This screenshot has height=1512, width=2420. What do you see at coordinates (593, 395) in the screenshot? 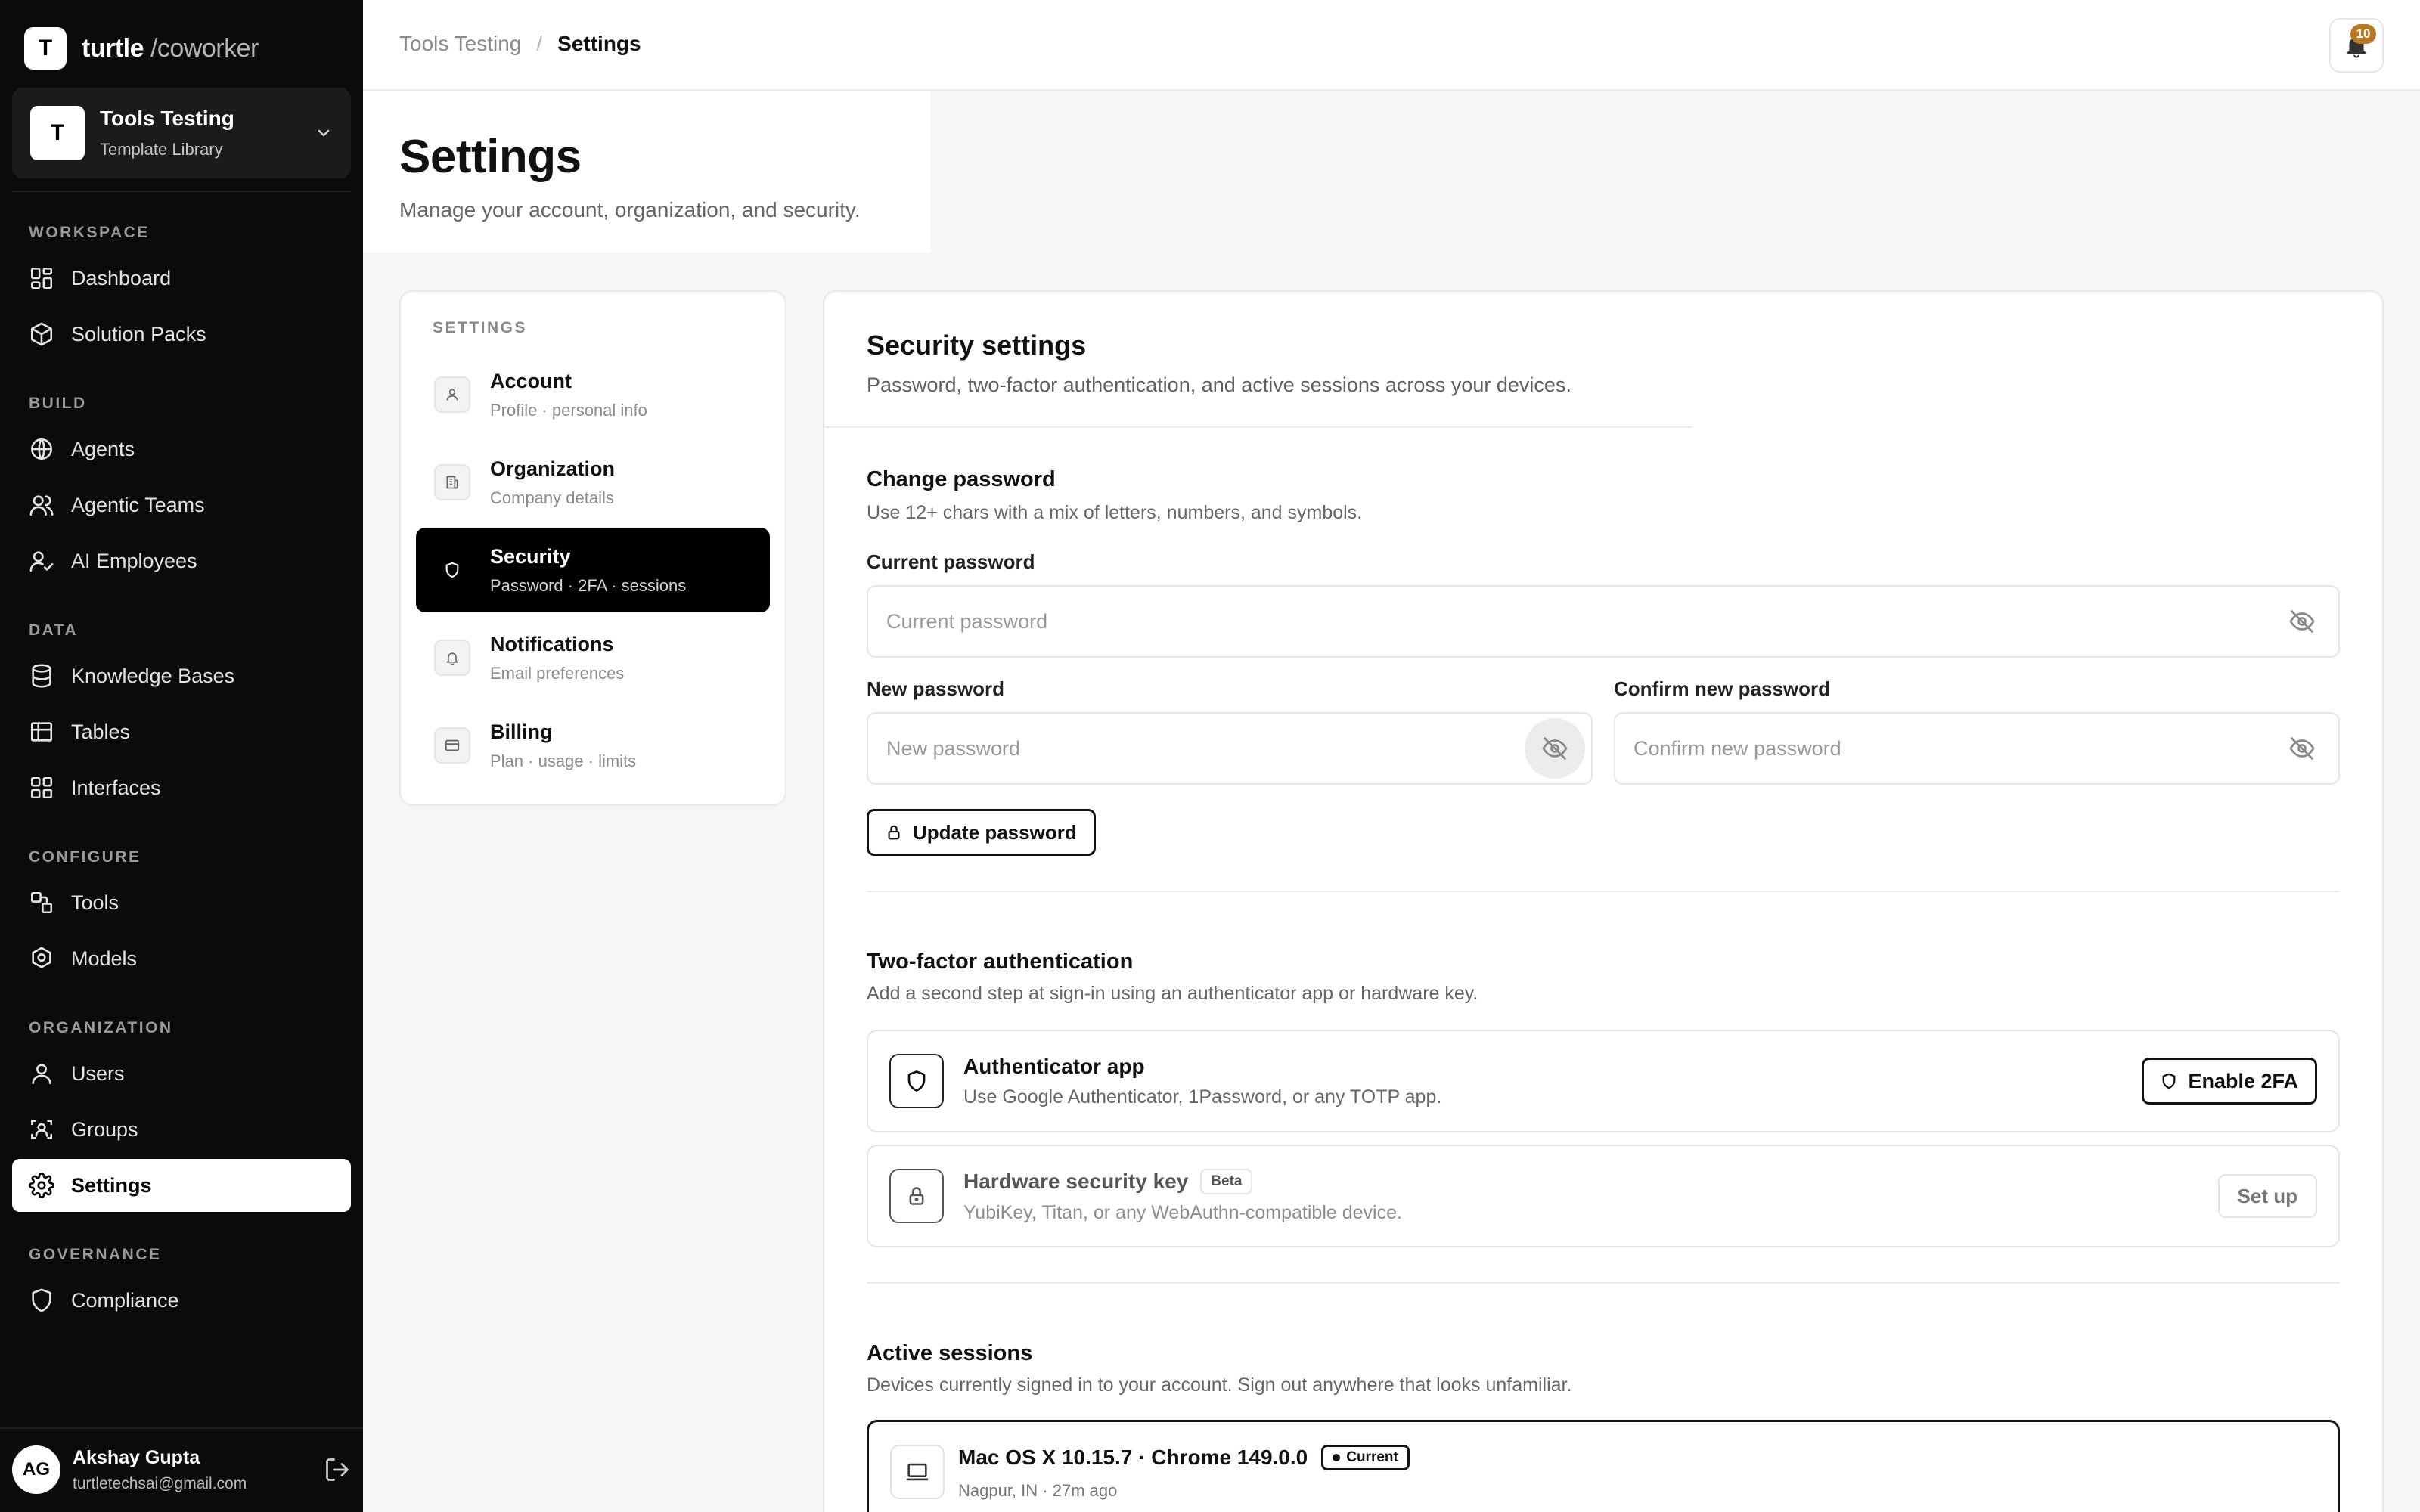
I see `settings-nav-account: Account Profile · personal info` at bounding box center [593, 395].